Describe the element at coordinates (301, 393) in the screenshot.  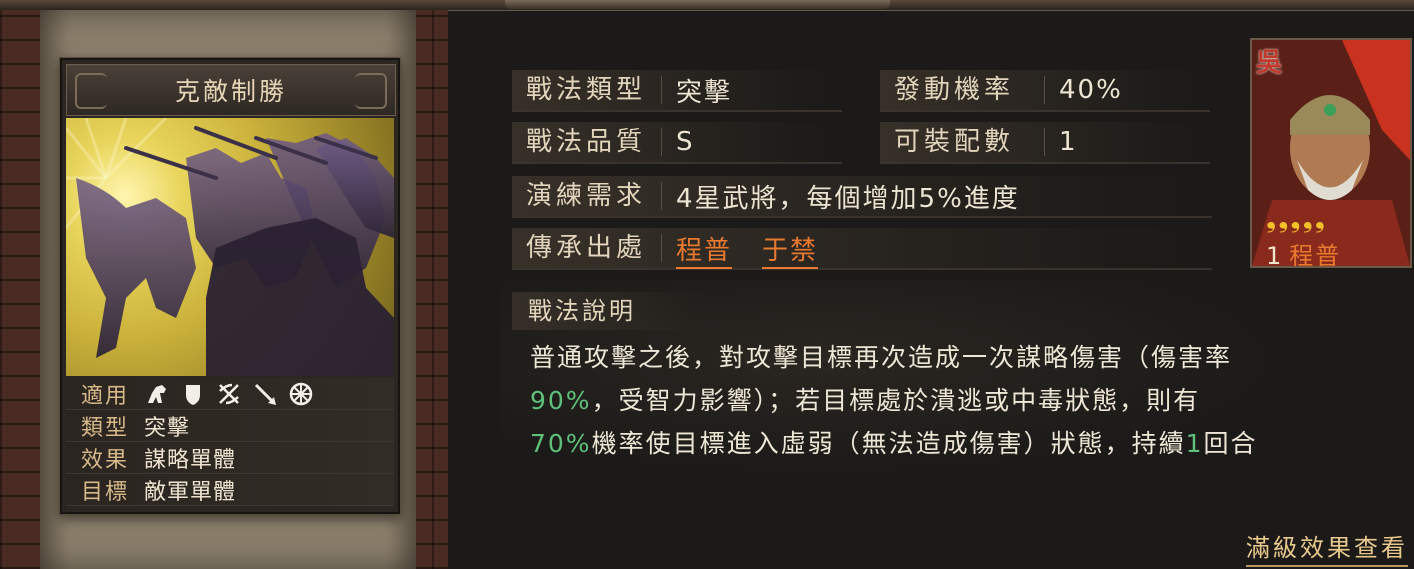
I see `wheel-icon` at that location.